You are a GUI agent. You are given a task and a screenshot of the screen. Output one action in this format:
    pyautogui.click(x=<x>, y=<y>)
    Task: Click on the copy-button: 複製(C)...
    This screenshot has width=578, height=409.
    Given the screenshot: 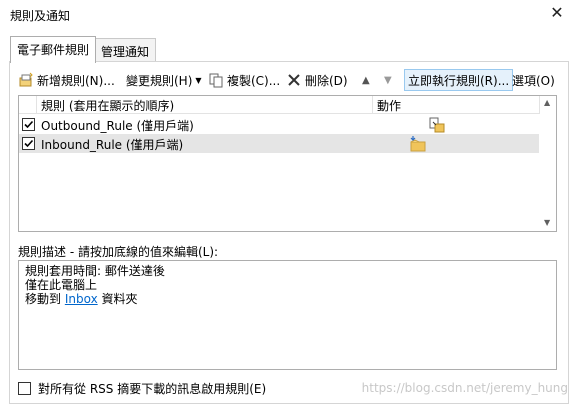 What is the action you would take?
    pyautogui.click(x=244, y=80)
    